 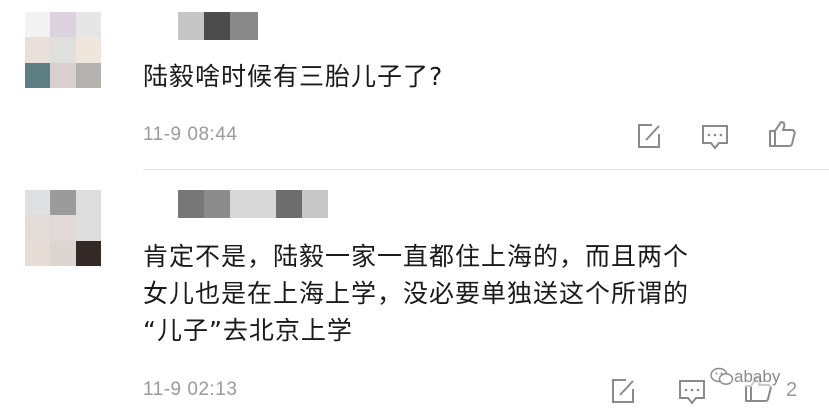 I want to click on watermark-text: ababy, so click(x=757, y=376).